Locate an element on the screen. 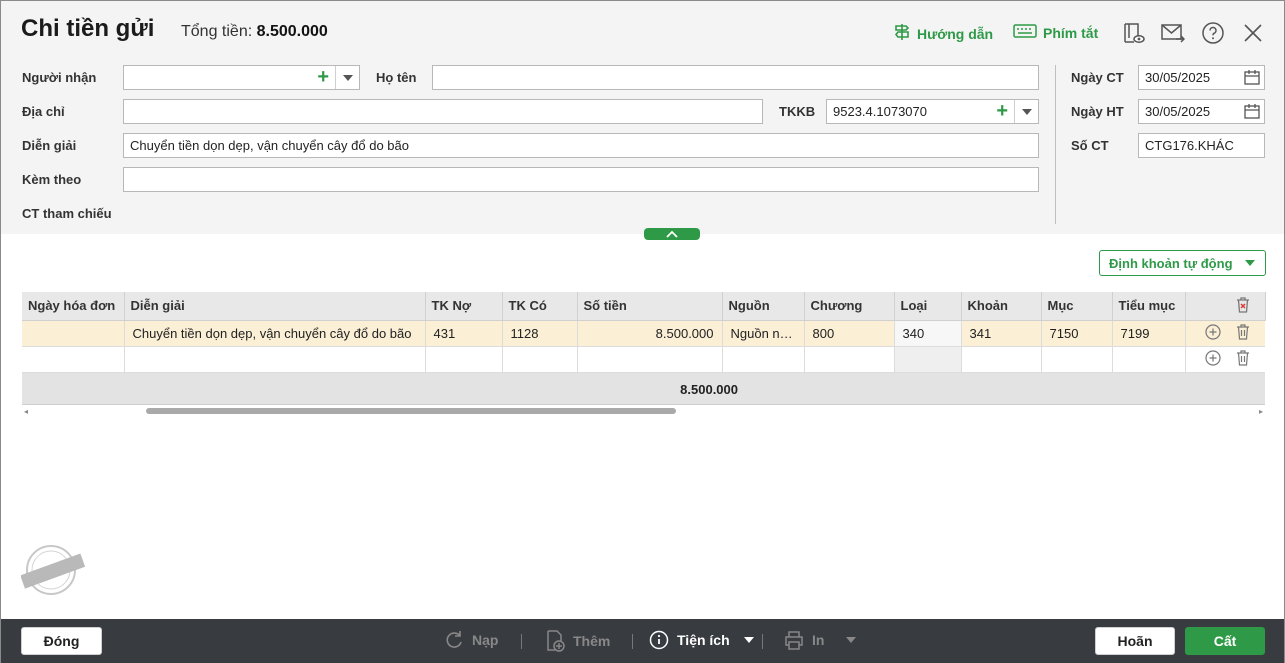  col-type: Loại is located at coordinates (928, 306).